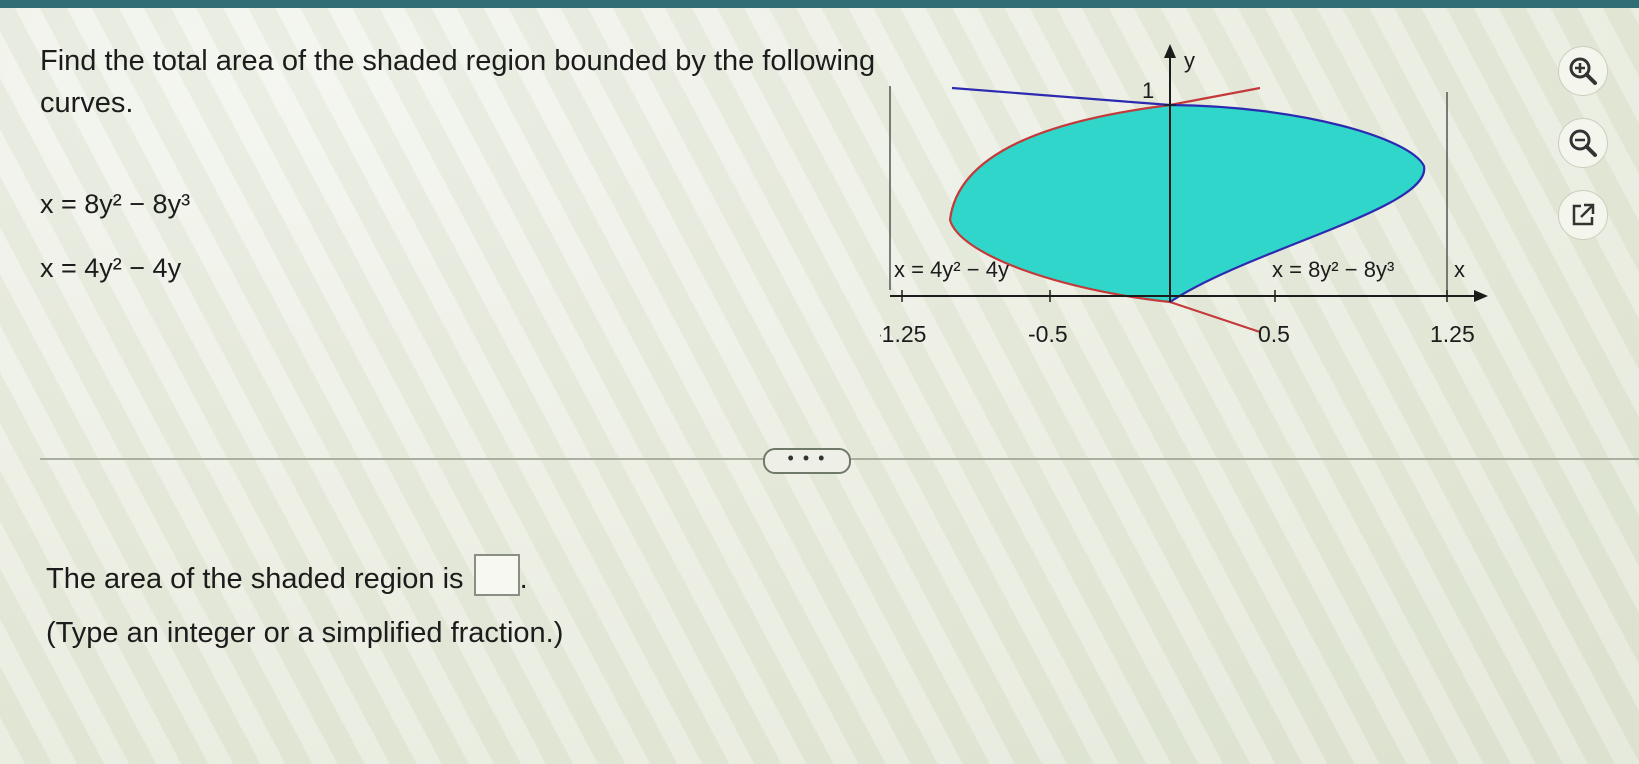 The width and height of the screenshot is (1639, 764). What do you see at coordinates (115, 236) in the screenshot?
I see `equation-list: x = 8y² − 8y³ x = 4y² − 4y` at bounding box center [115, 236].